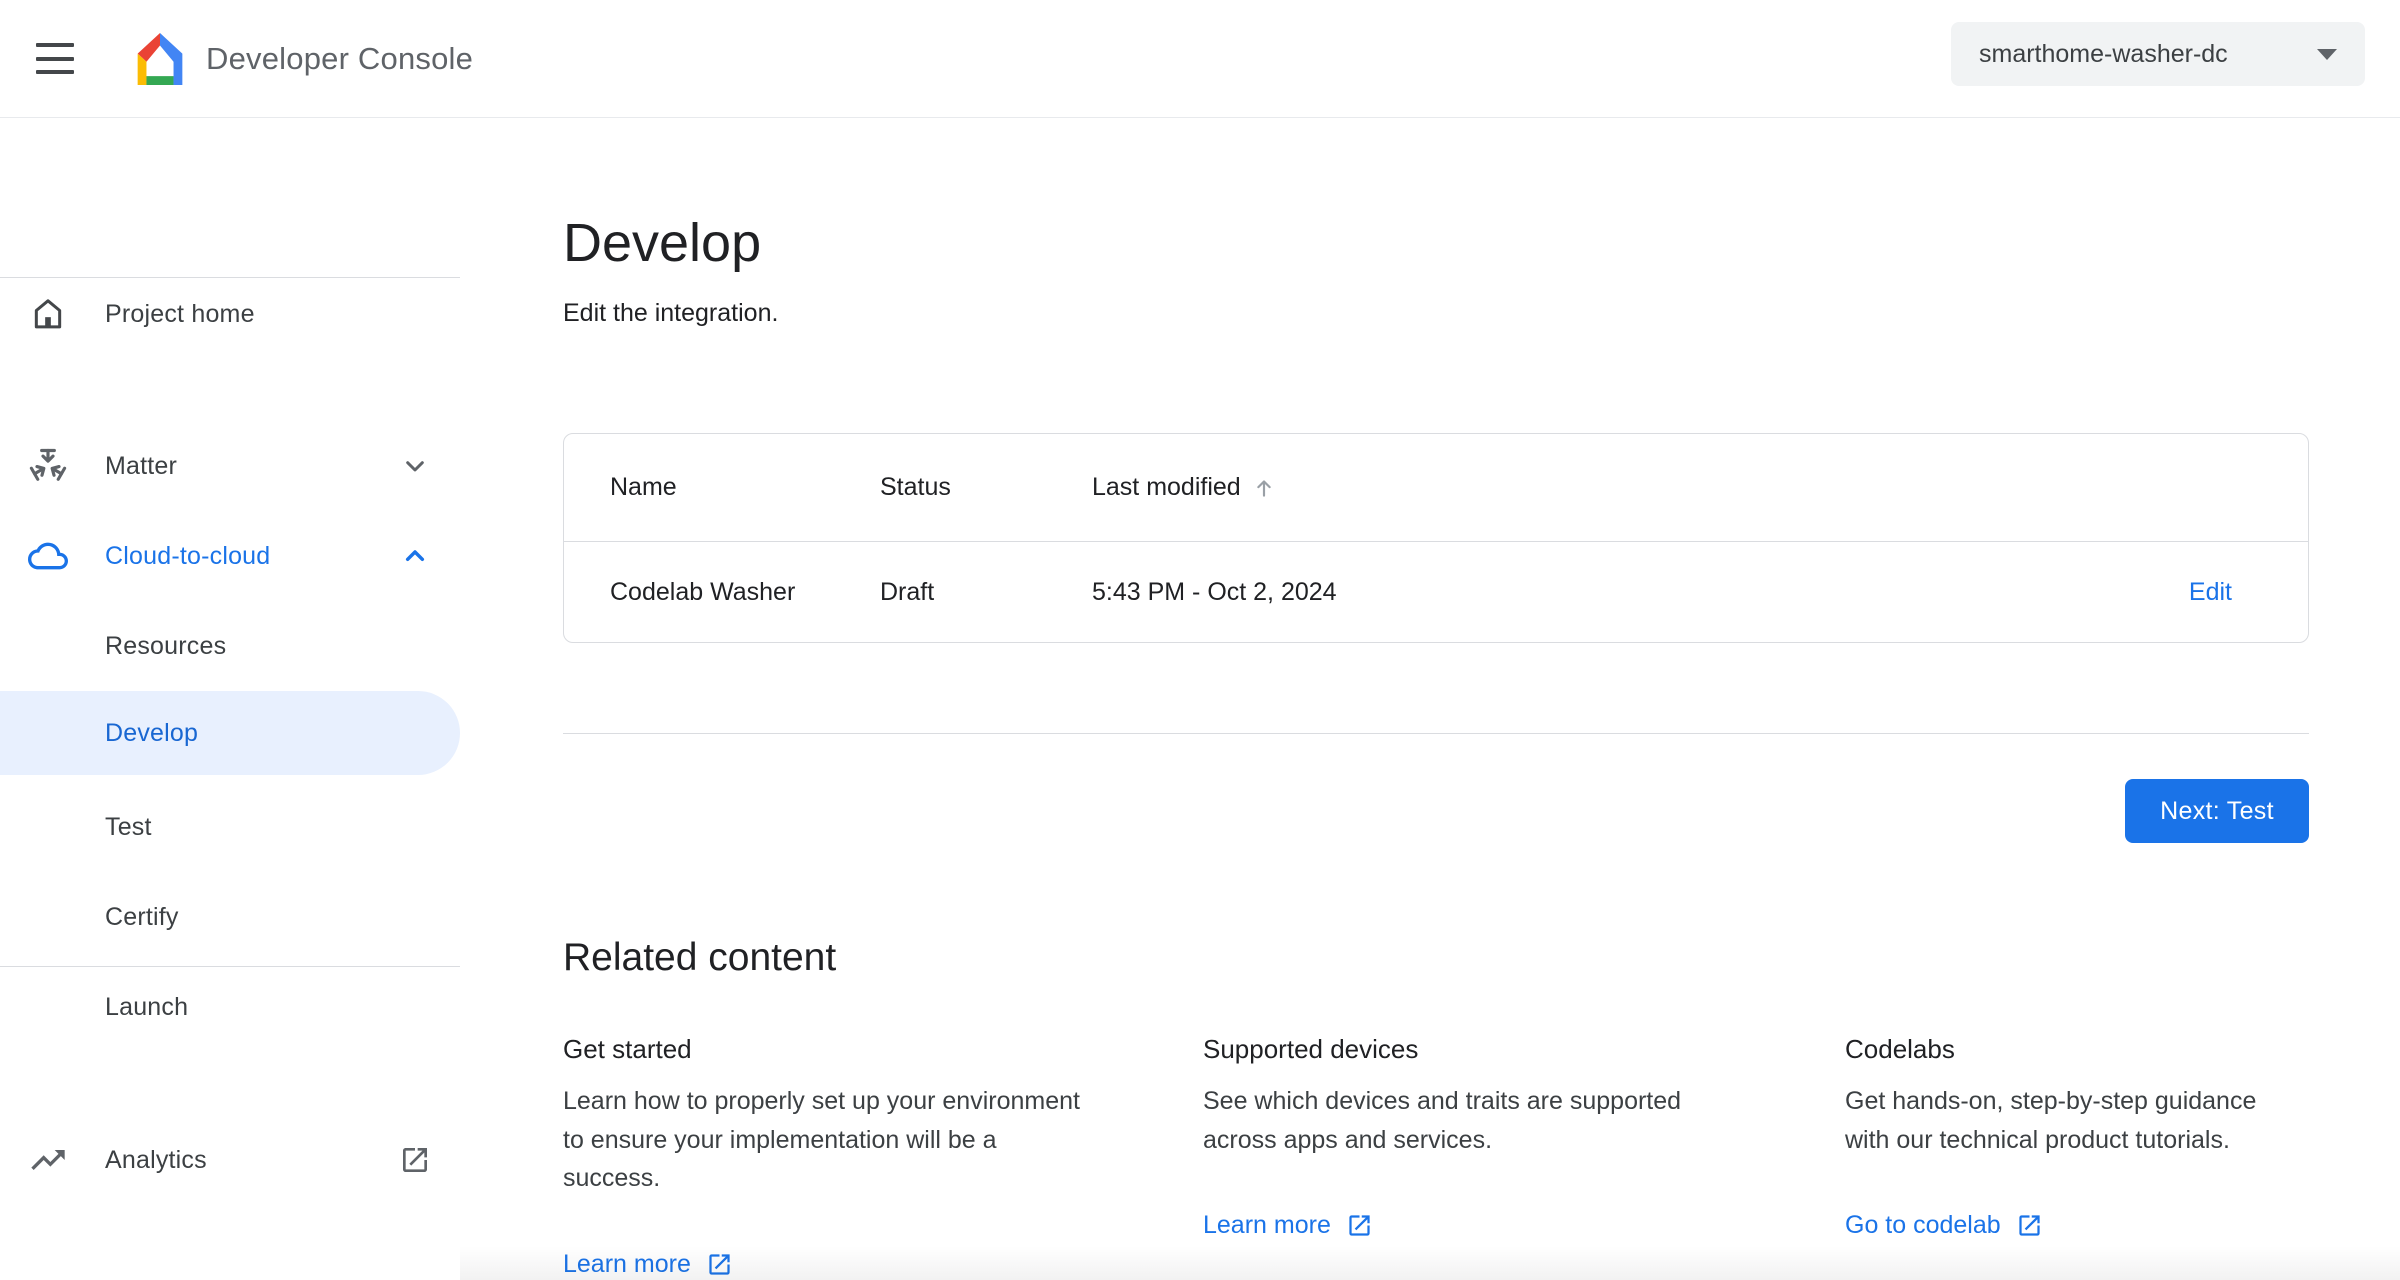 The height and width of the screenshot is (1280, 2400). What do you see at coordinates (1436, 733) in the screenshot?
I see `section-divider` at bounding box center [1436, 733].